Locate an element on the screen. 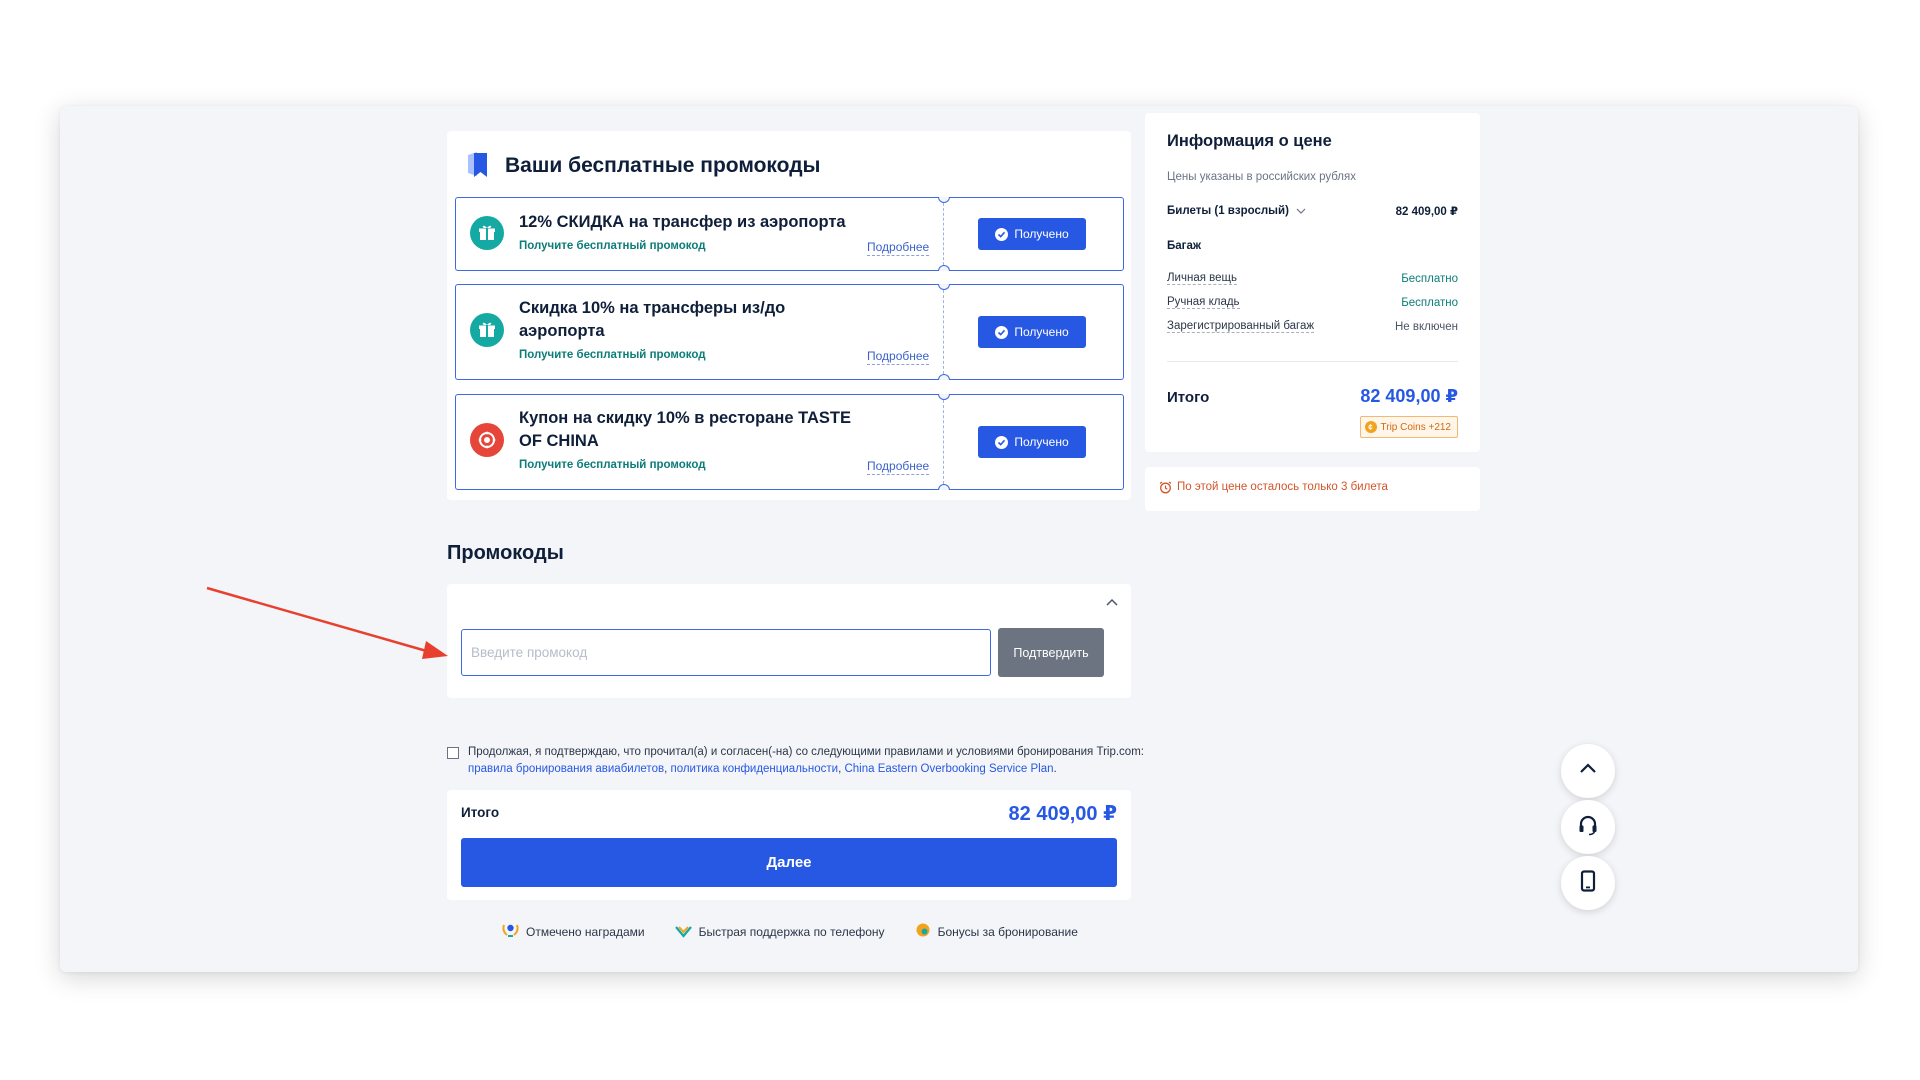  ticket-icon is located at coordinates (479, 166).